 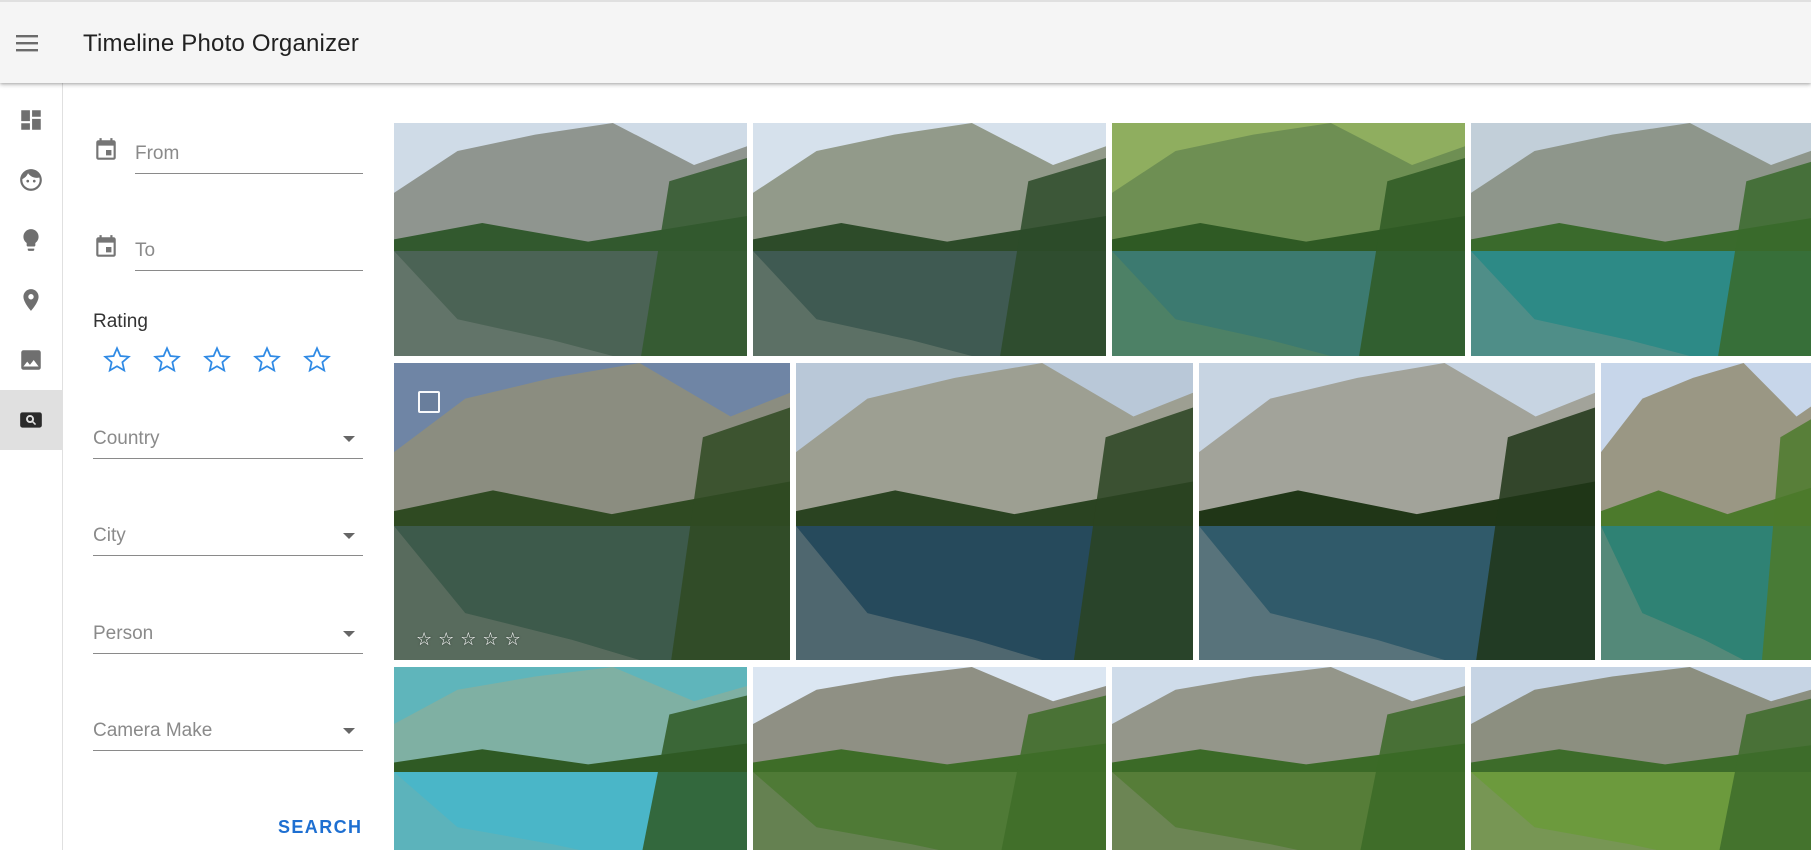 I want to click on photo-rating-stars: ☆ ☆ ☆ ☆ ☆, so click(x=468, y=639).